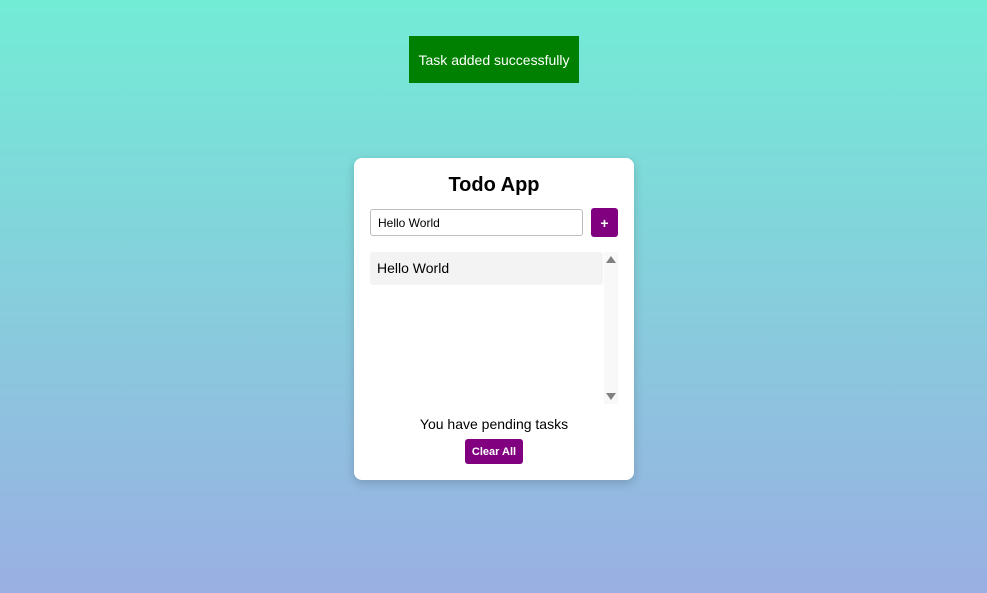 Image resolution: width=987 pixels, height=593 pixels. I want to click on toast-message: Task added successfully, so click(494, 59).